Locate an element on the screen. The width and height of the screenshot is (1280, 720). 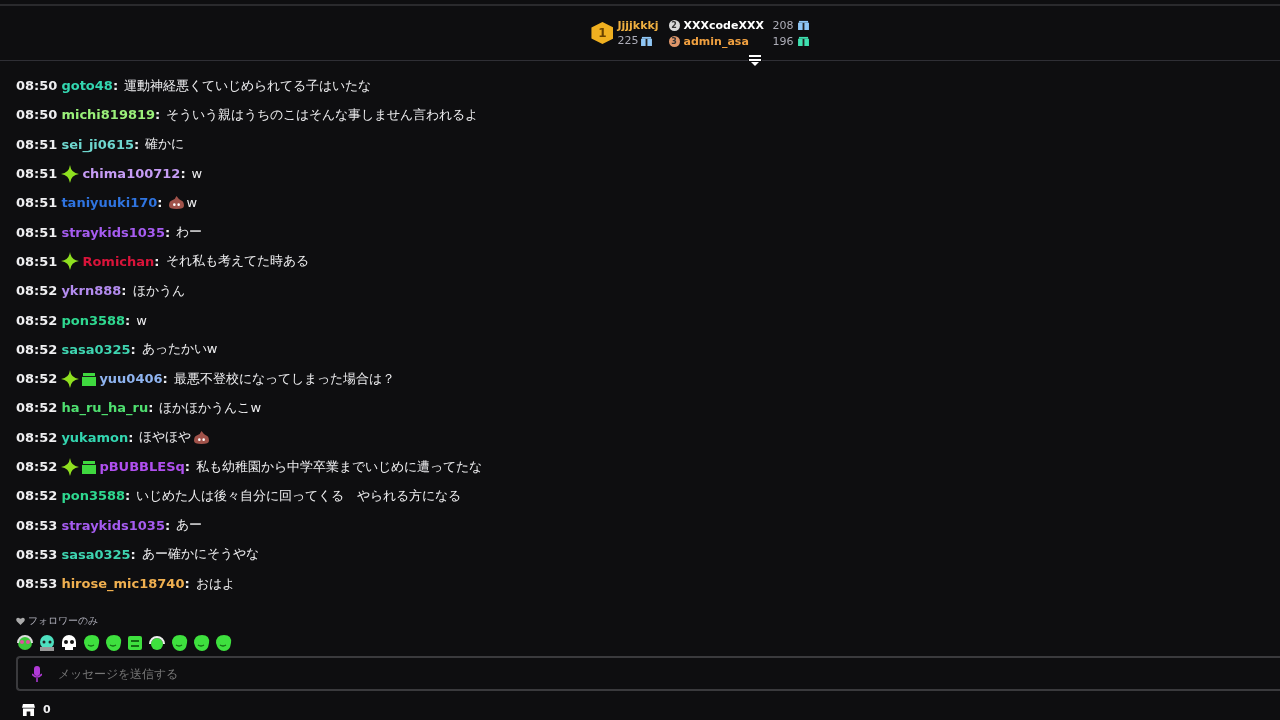
message-text: そういう親はうちのこはそんな事しません言われるよ is located at coordinates (322, 114).